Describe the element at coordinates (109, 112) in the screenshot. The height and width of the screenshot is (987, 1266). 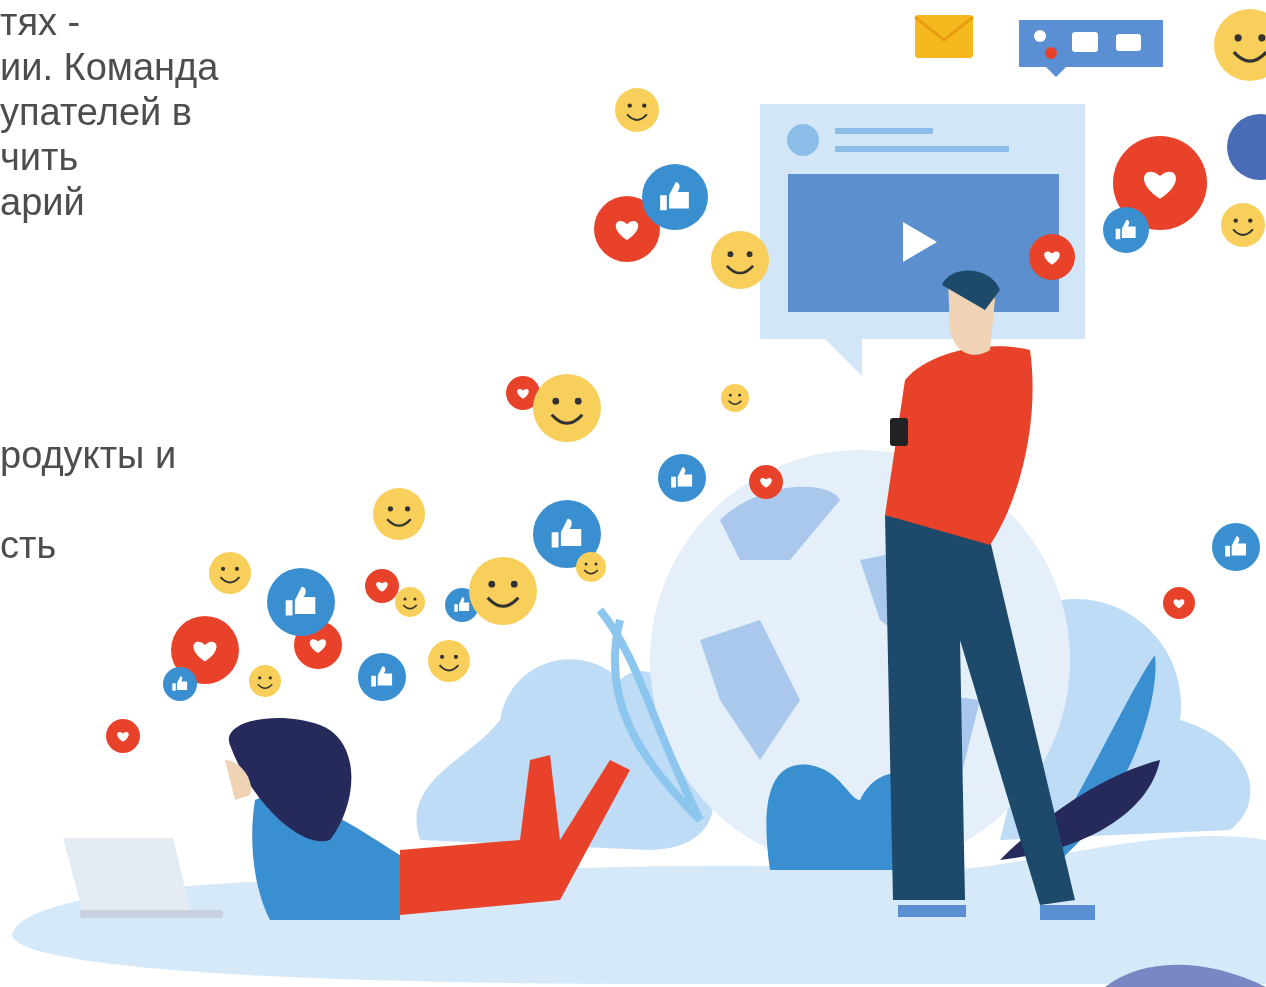
I see `paragraph-text: тях - ии. Команда упателей в чить арий` at that location.